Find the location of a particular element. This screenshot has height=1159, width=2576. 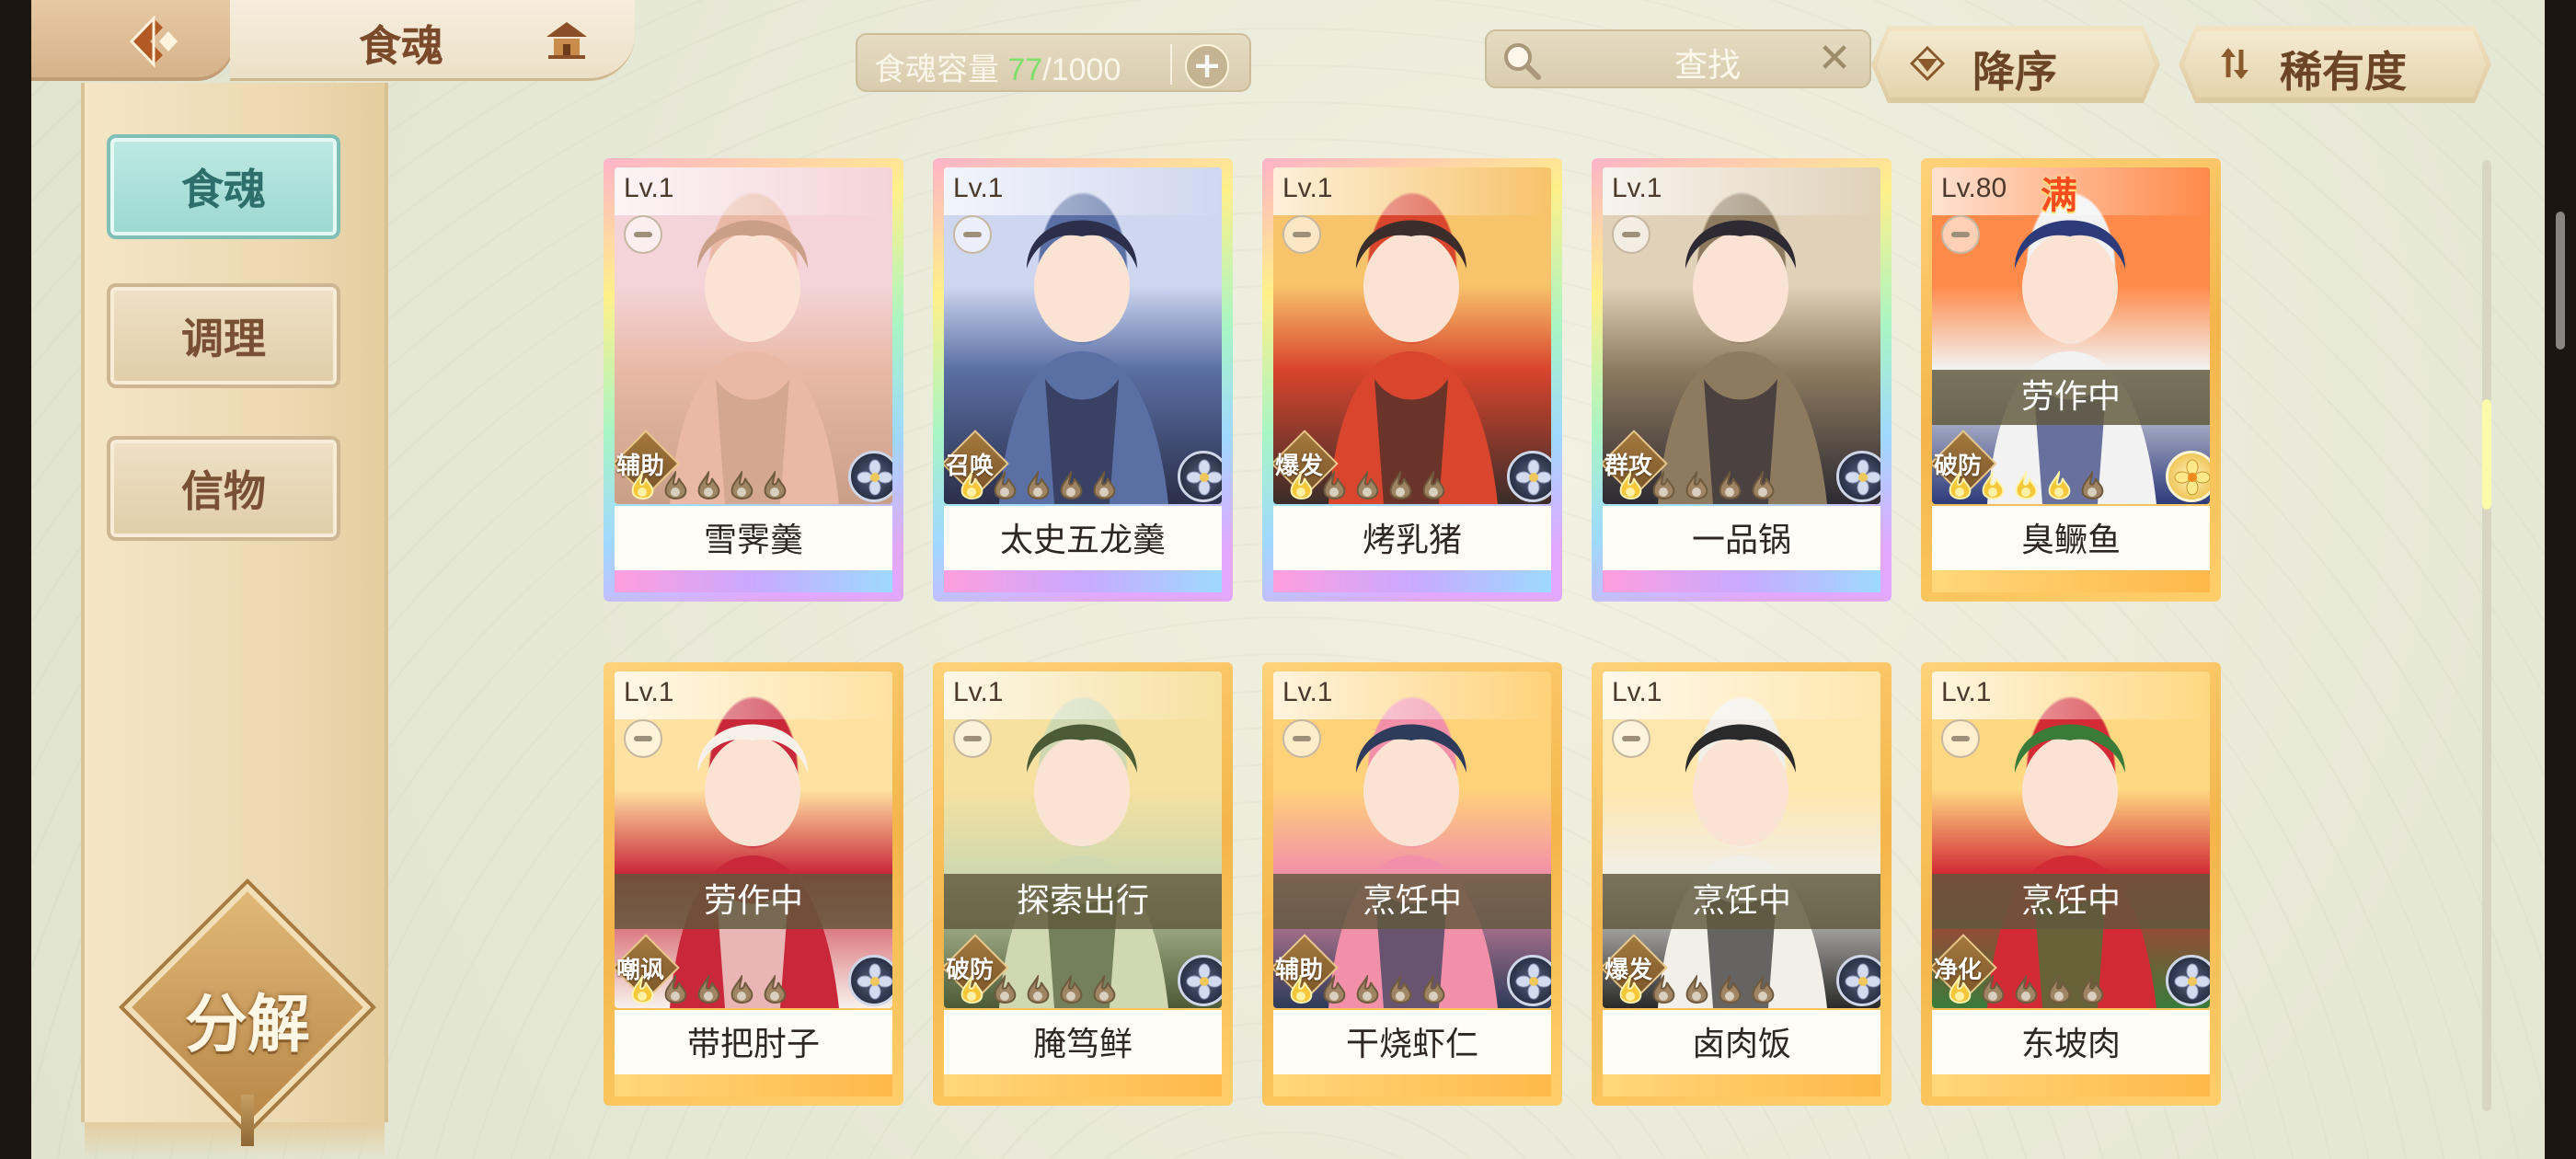

search-input: 查找 is located at coordinates (1707, 62).